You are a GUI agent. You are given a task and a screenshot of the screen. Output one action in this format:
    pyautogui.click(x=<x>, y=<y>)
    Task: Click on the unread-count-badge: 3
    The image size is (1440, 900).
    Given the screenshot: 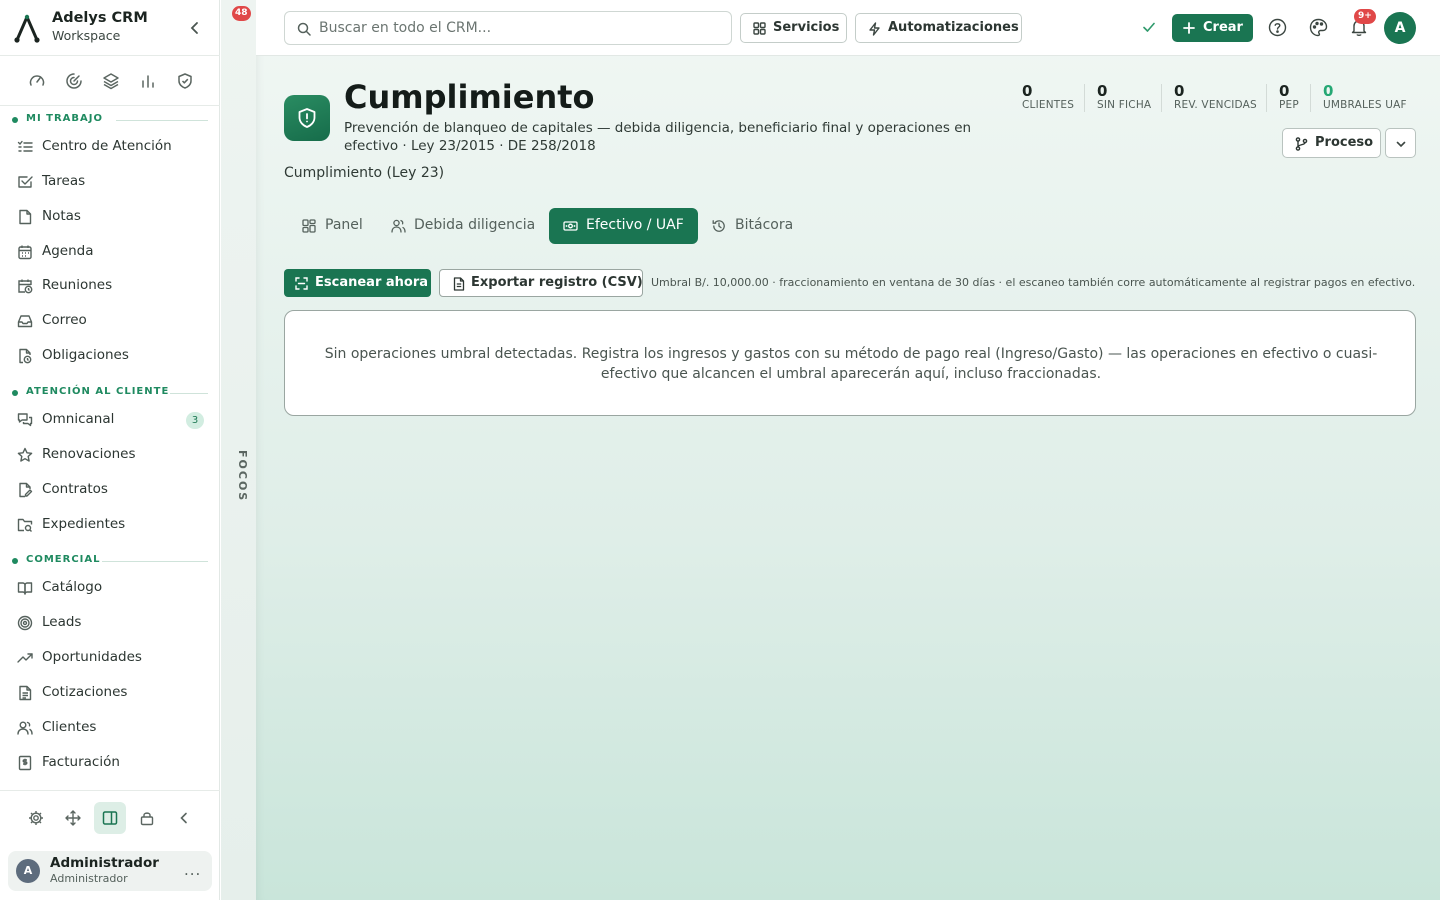 What is the action you would take?
    pyautogui.click(x=195, y=420)
    